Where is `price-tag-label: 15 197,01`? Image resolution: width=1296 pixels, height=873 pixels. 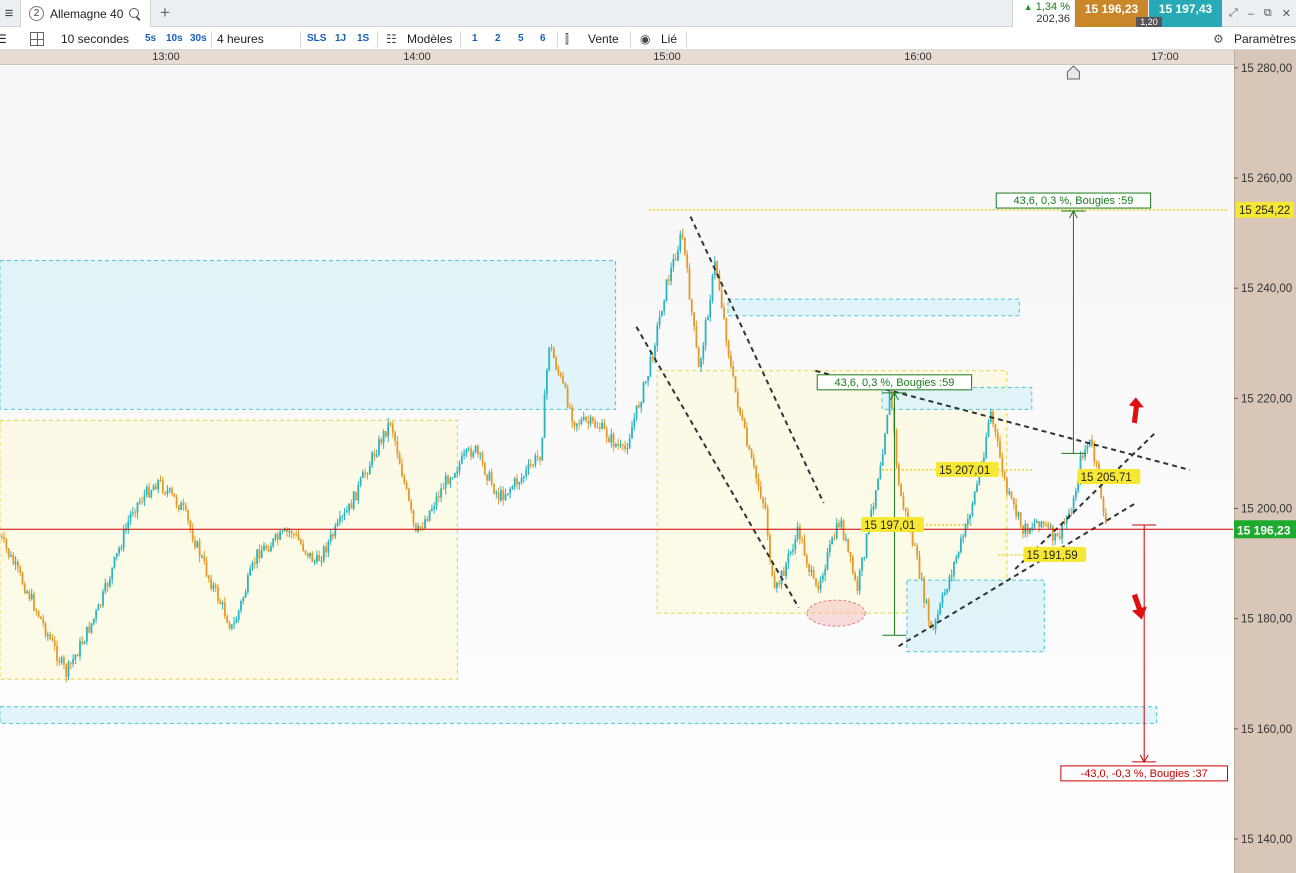
price-tag-label: 15 197,01 is located at coordinates (889, 526).